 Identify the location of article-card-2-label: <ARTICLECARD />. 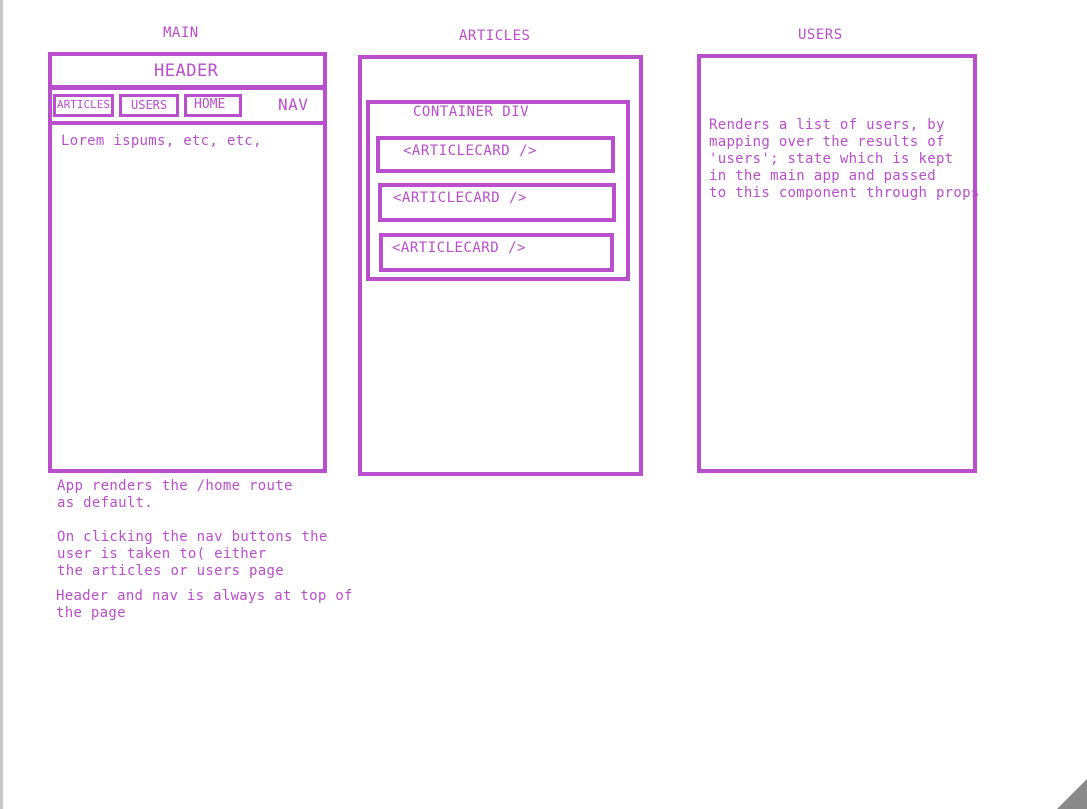
(460, 198).